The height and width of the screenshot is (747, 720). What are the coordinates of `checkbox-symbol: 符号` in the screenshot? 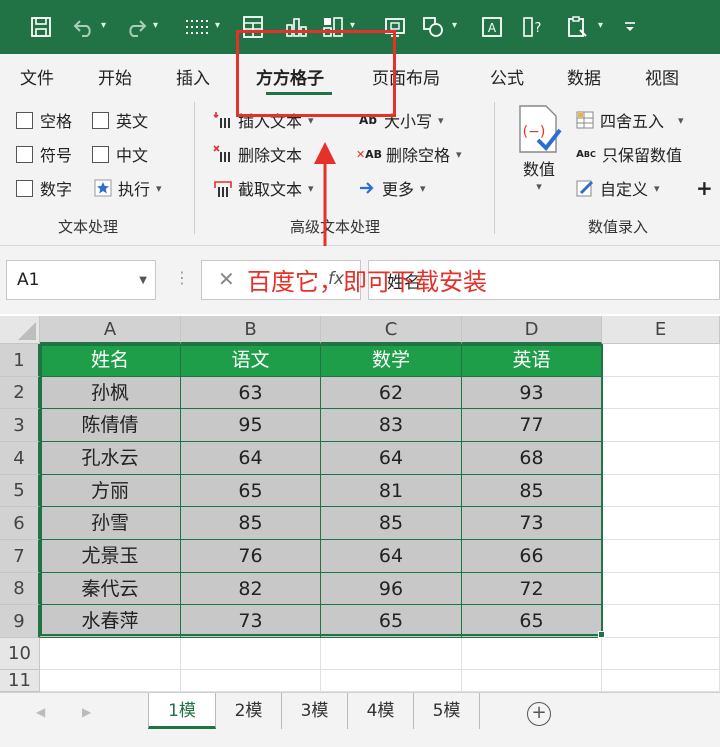 It's located at (44, 154).